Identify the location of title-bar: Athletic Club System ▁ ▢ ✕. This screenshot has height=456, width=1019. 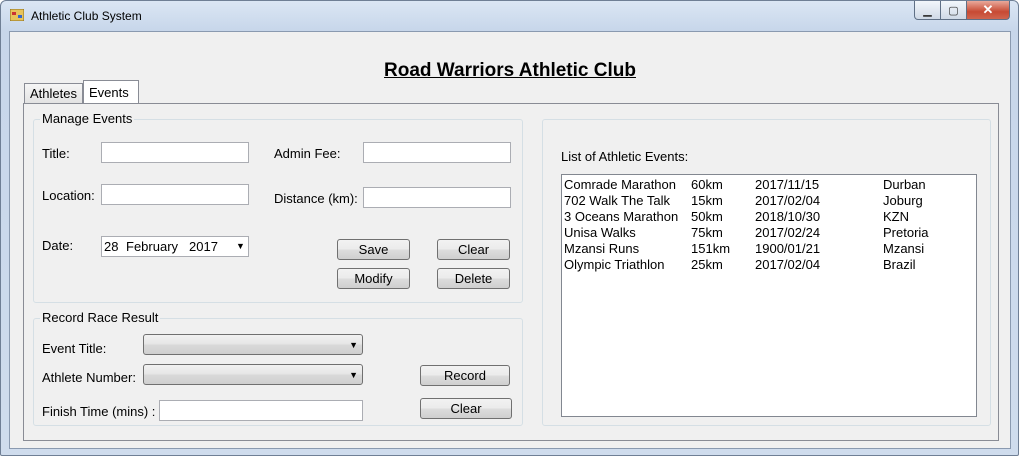
(509, 15).